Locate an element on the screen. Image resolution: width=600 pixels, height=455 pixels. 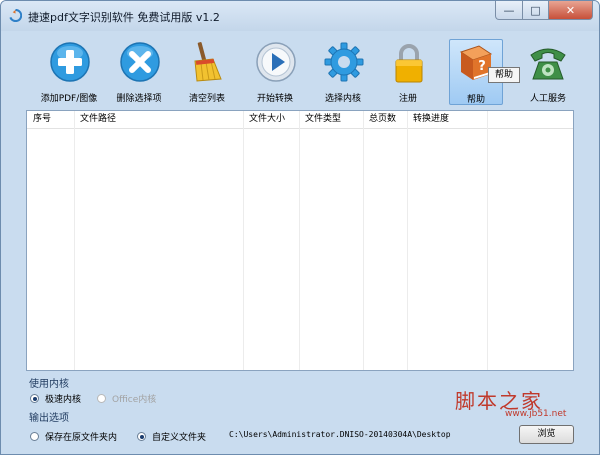
minimize-button: — is located at coordinates (509, 10).